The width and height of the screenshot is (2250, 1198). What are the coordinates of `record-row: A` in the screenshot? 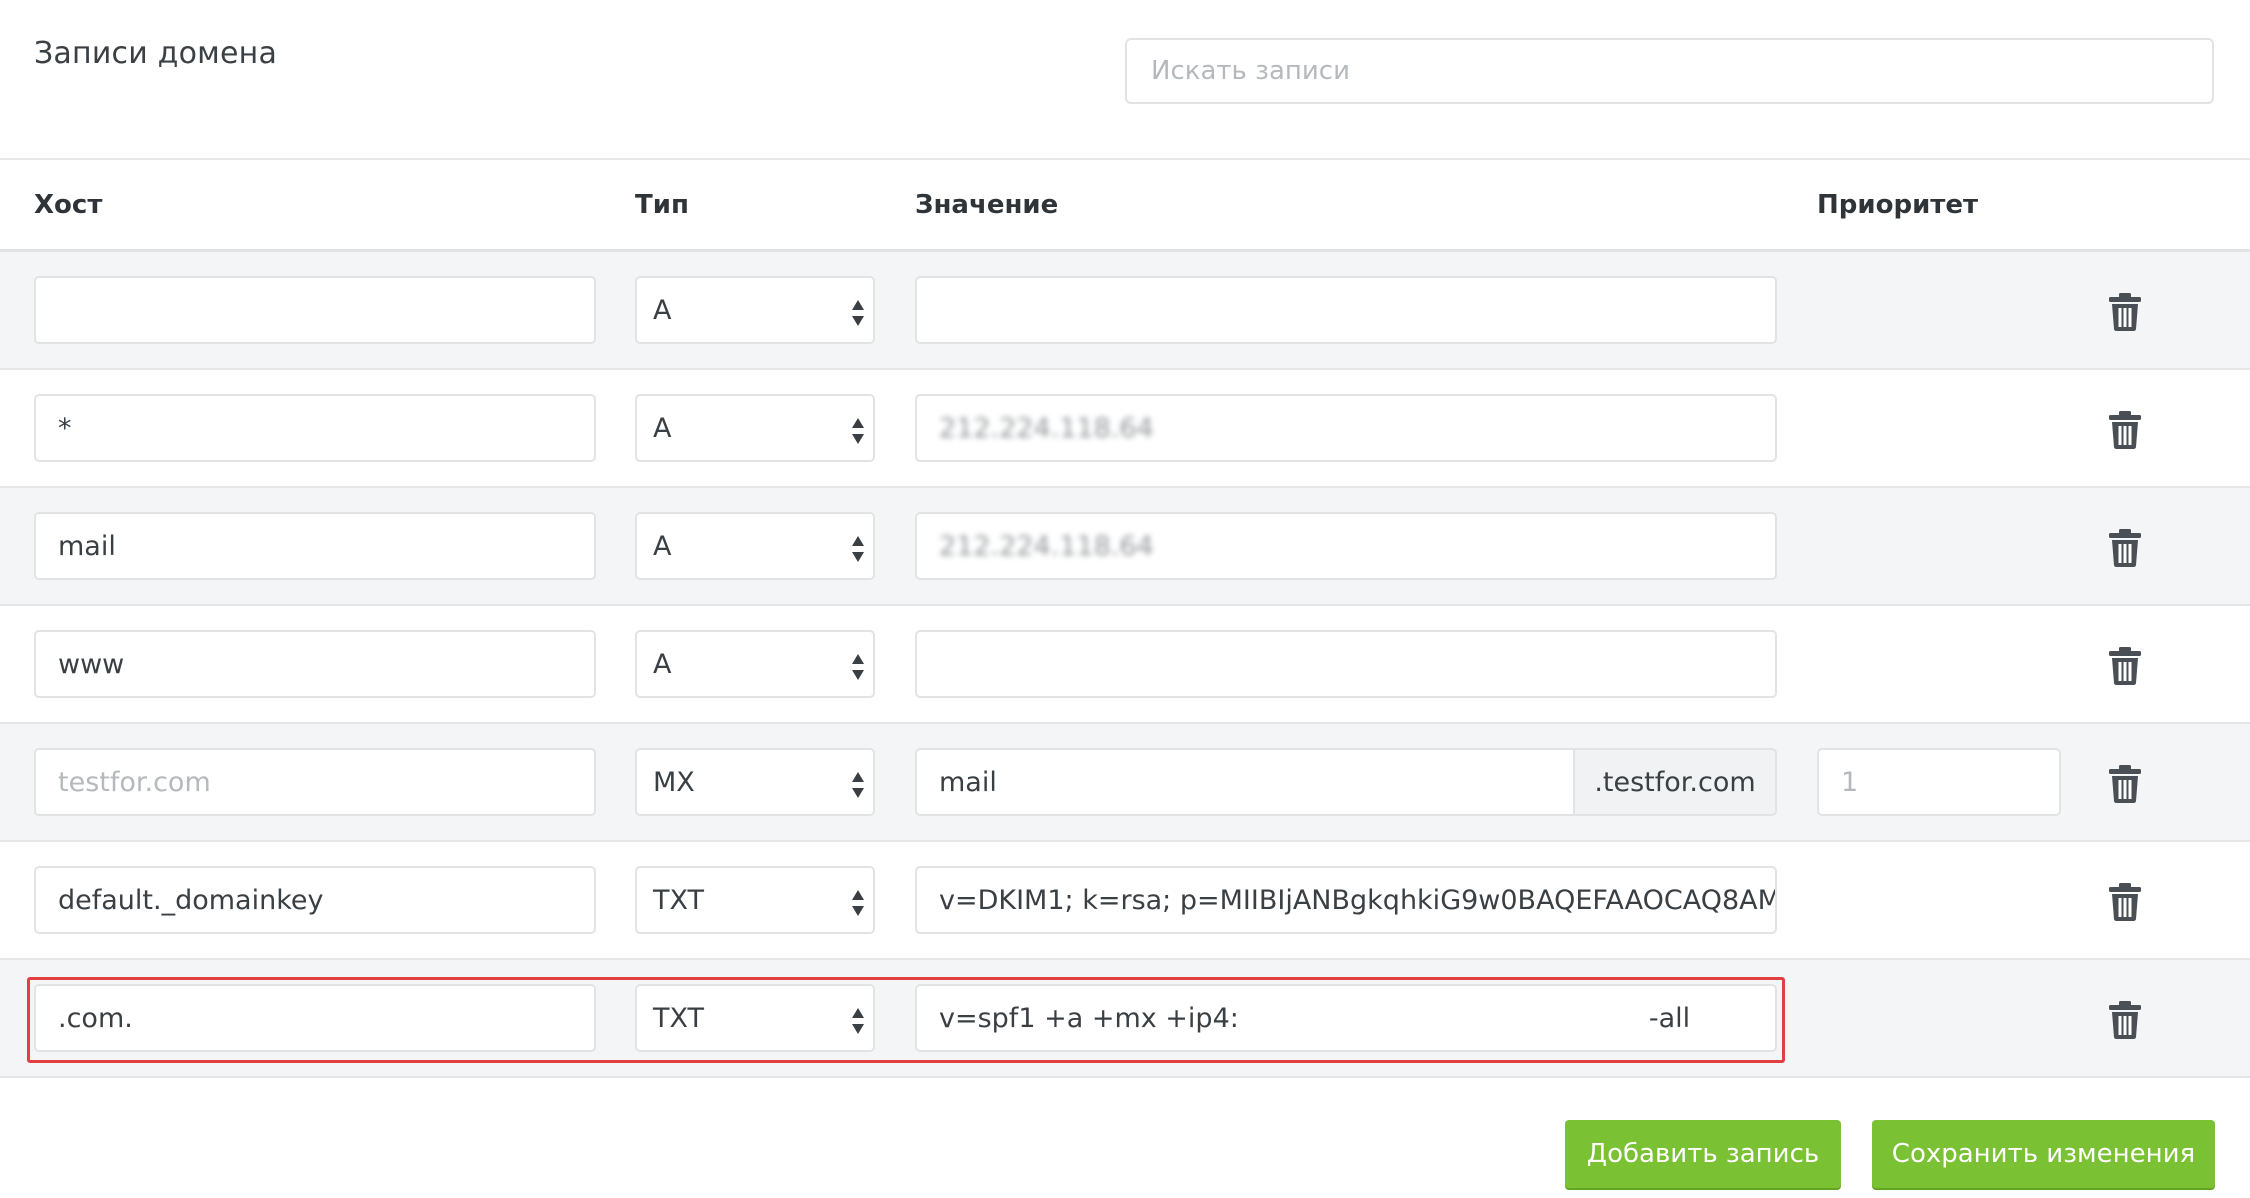 It's located at (1125, 311).